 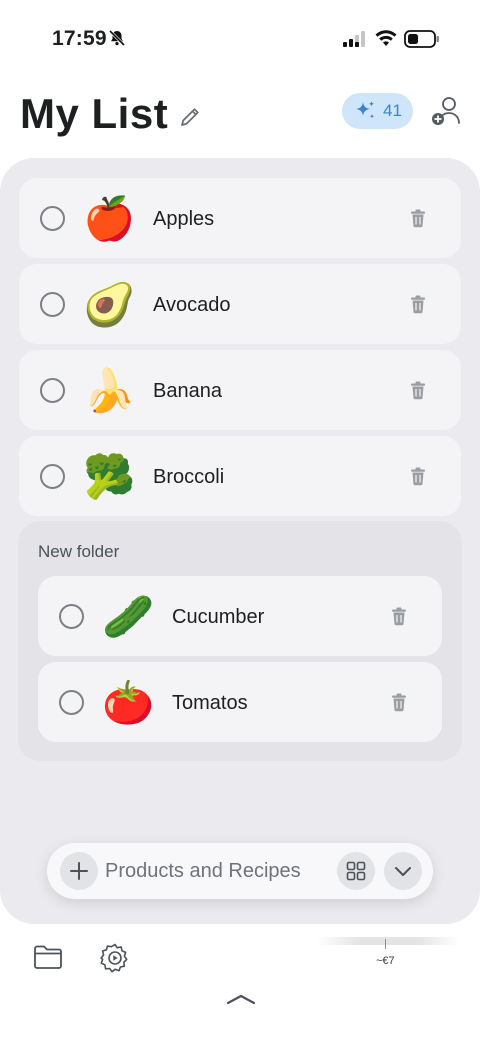 I want to click on battery-icon, so click(x=421, y=39).